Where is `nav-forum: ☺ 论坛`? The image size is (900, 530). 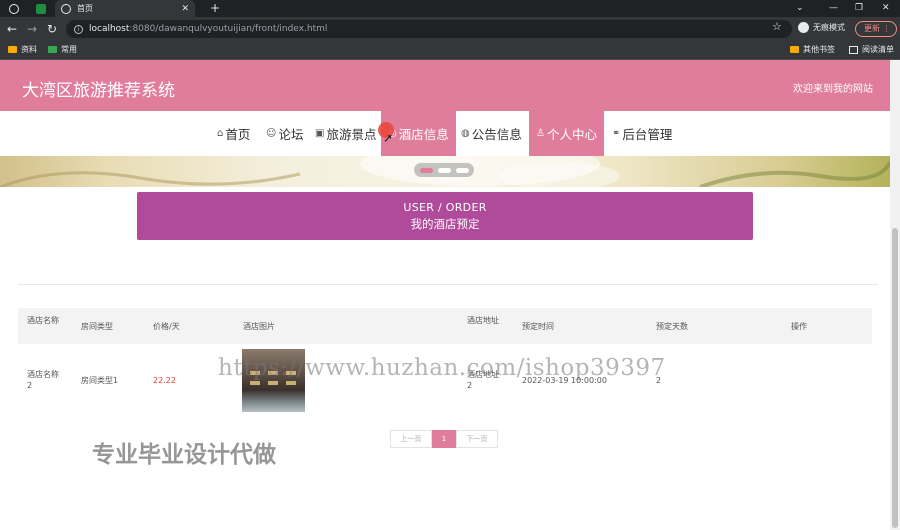
nav-forum: ☺ 论坛 is located at coordinates (284, 133).